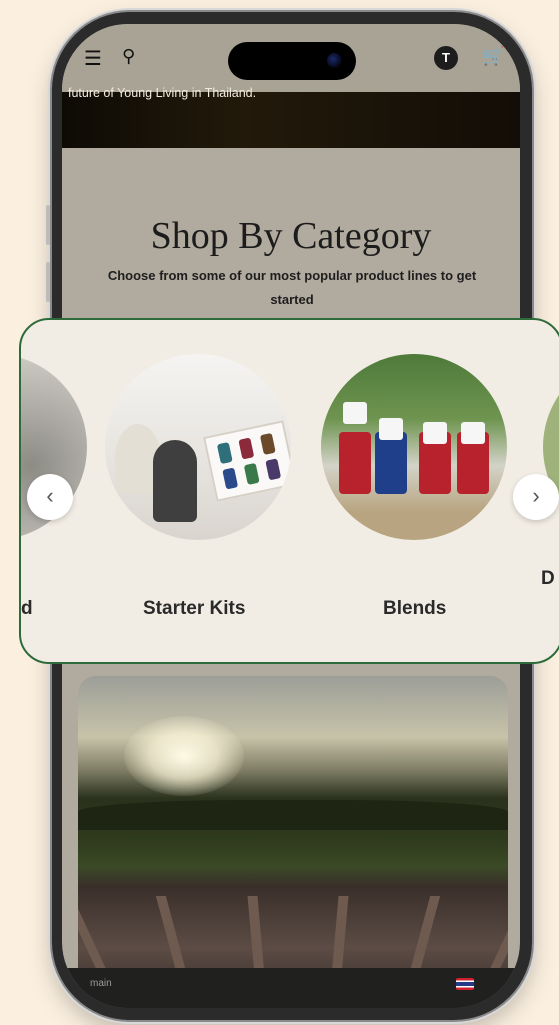 Image resolution: width=559 pixels, height=1025 pixels. I want to click on tab-label: main, so click(101, 983).